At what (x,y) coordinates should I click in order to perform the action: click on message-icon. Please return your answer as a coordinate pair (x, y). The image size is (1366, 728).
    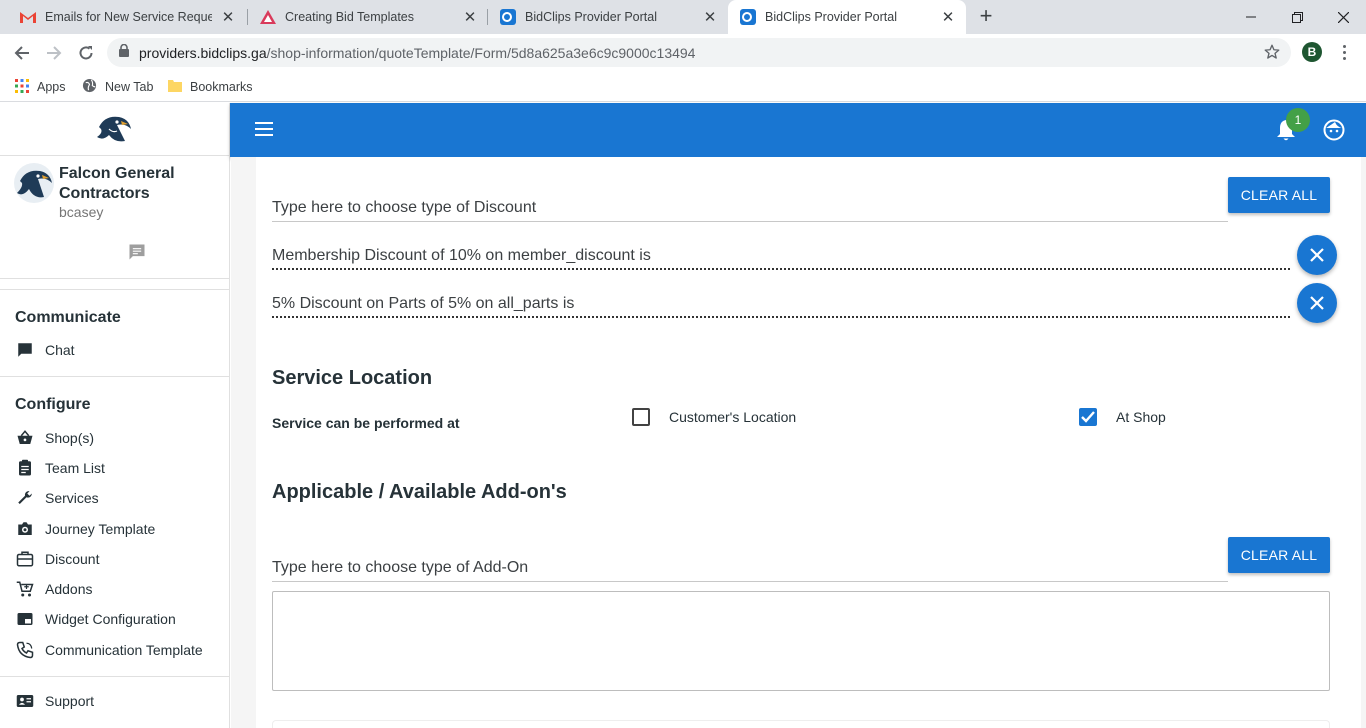
    Looking at the image, I should click on (137, 254).